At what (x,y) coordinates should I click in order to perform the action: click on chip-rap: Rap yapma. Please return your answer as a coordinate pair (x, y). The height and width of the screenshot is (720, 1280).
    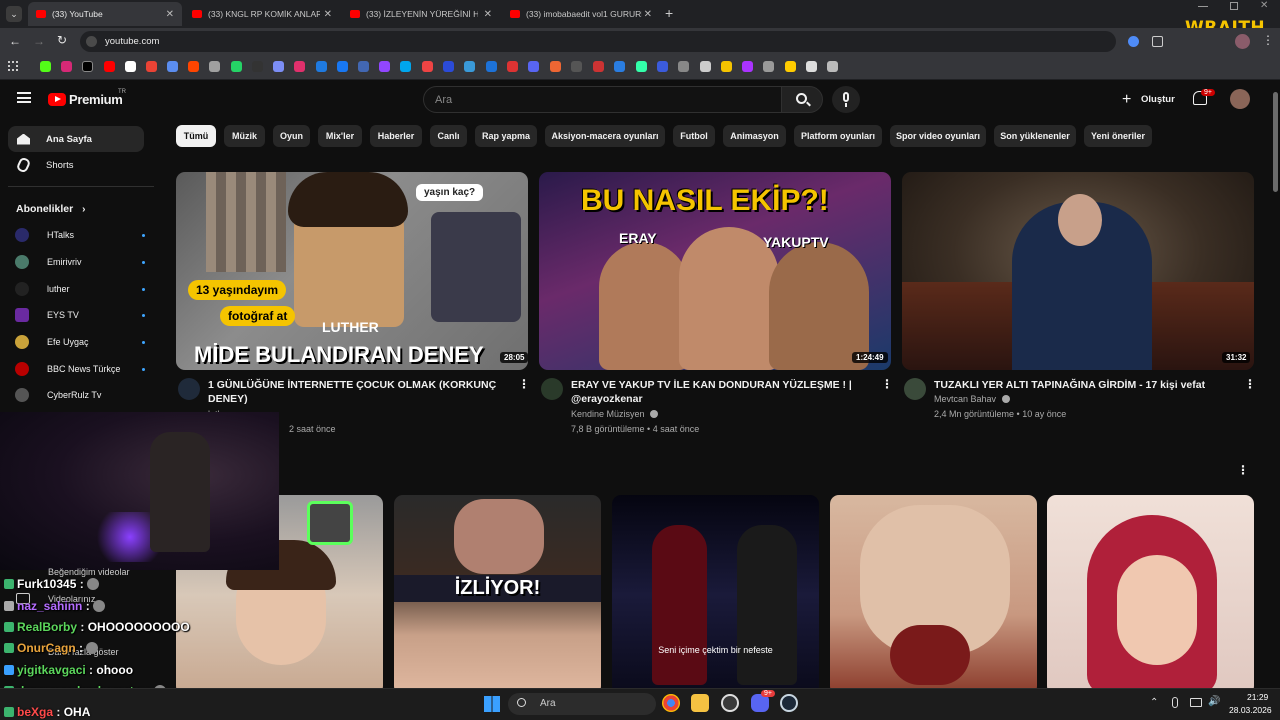
    Looking at the image, I should click on (506, 136).